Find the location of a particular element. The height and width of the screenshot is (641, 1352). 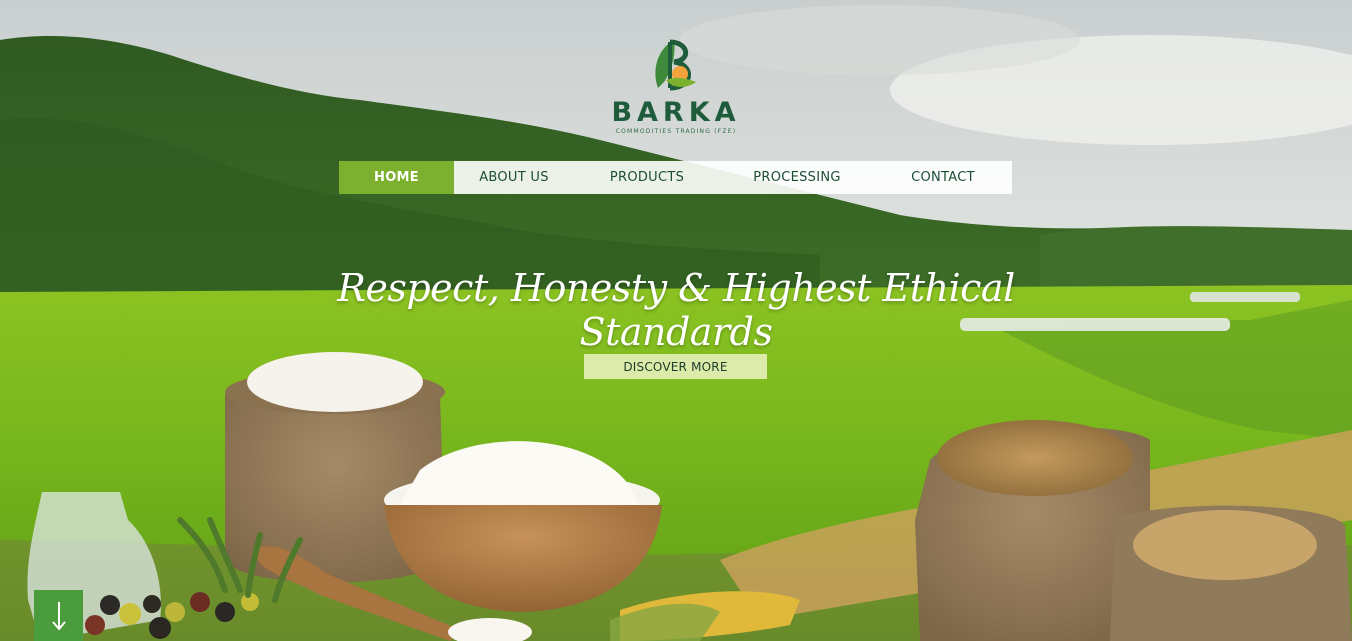

scroll-down-button is located at coordinates (58, 615).